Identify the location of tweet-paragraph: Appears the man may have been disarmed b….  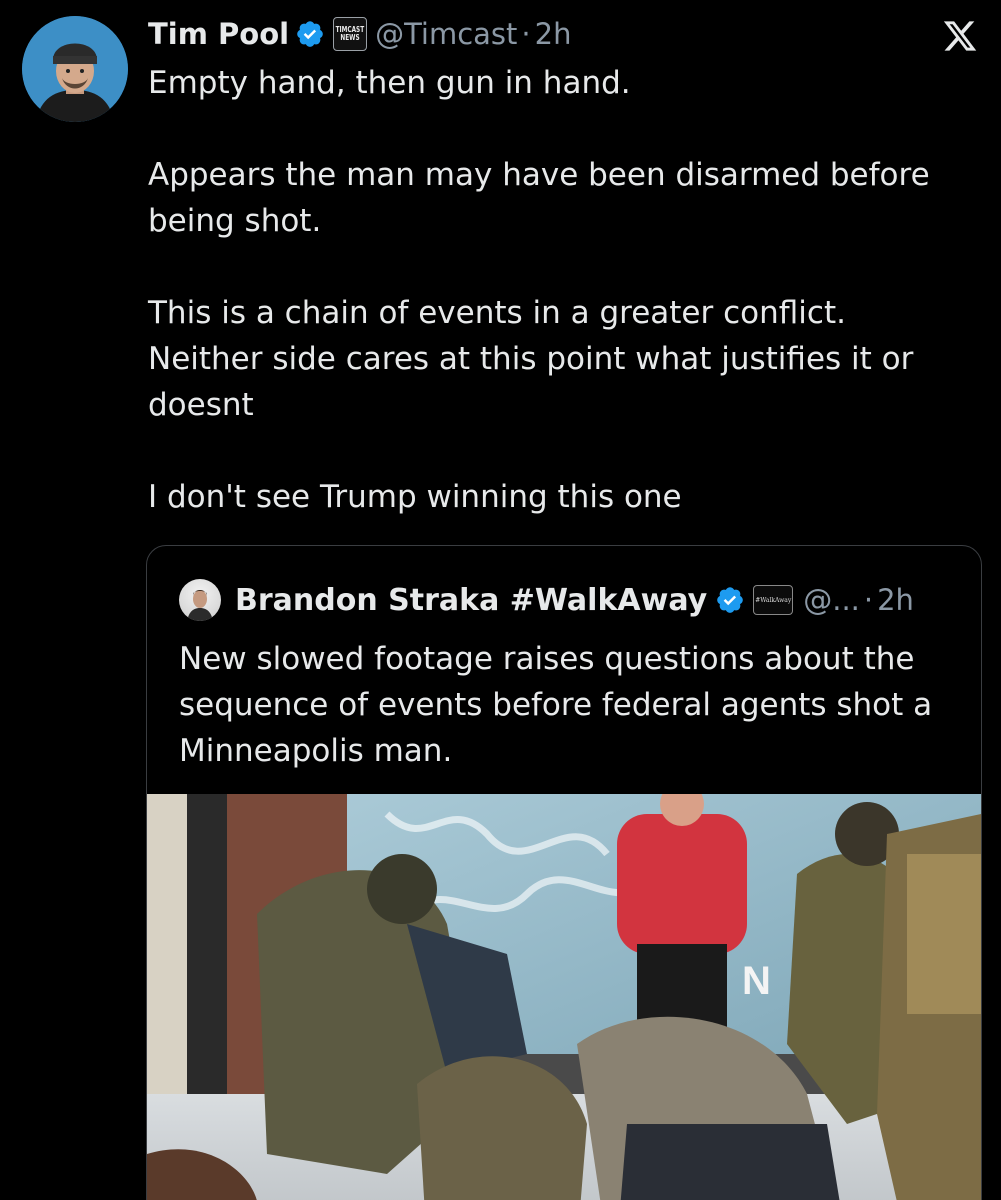
(544, 198).